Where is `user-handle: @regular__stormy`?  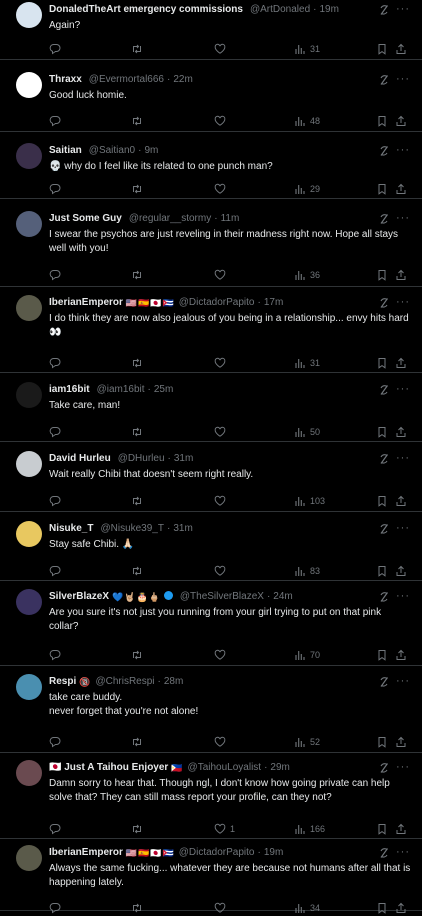
user-handle: @regular__stormy is located at coordinates (170, 219).